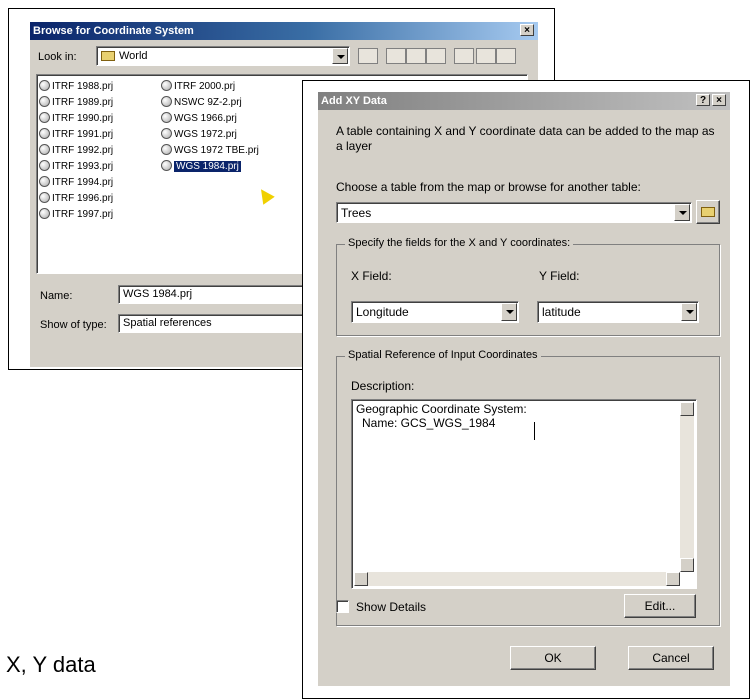  I want to click on cancel-button: Cancel, so click(671, 658).